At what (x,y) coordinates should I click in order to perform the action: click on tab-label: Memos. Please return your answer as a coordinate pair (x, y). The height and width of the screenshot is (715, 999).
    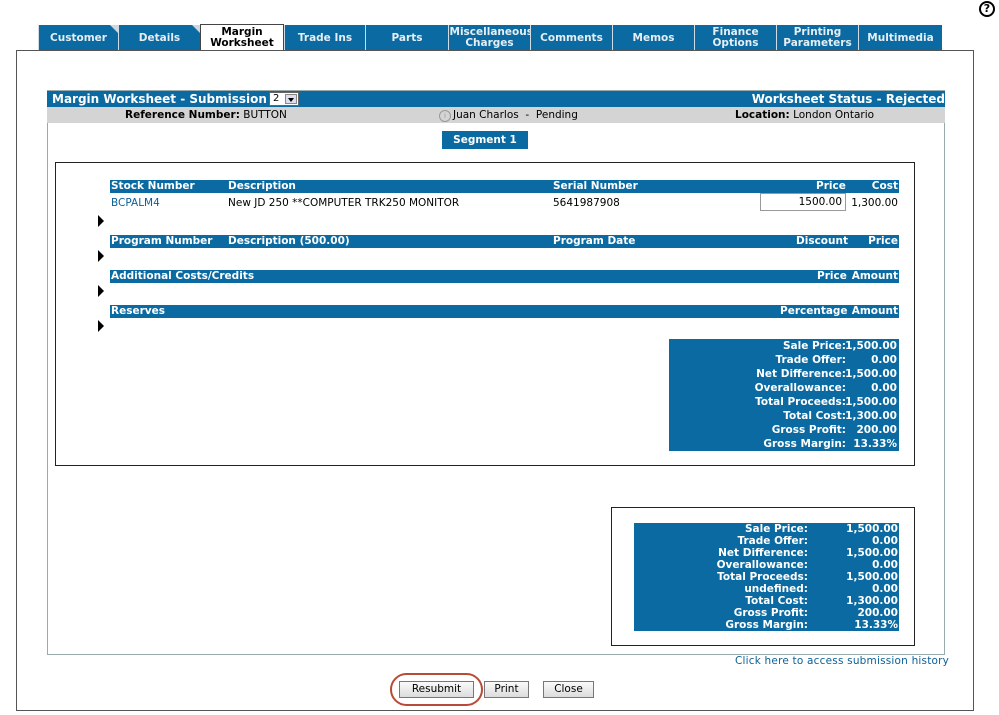
    Looking at the image, I should click on (653, 37).